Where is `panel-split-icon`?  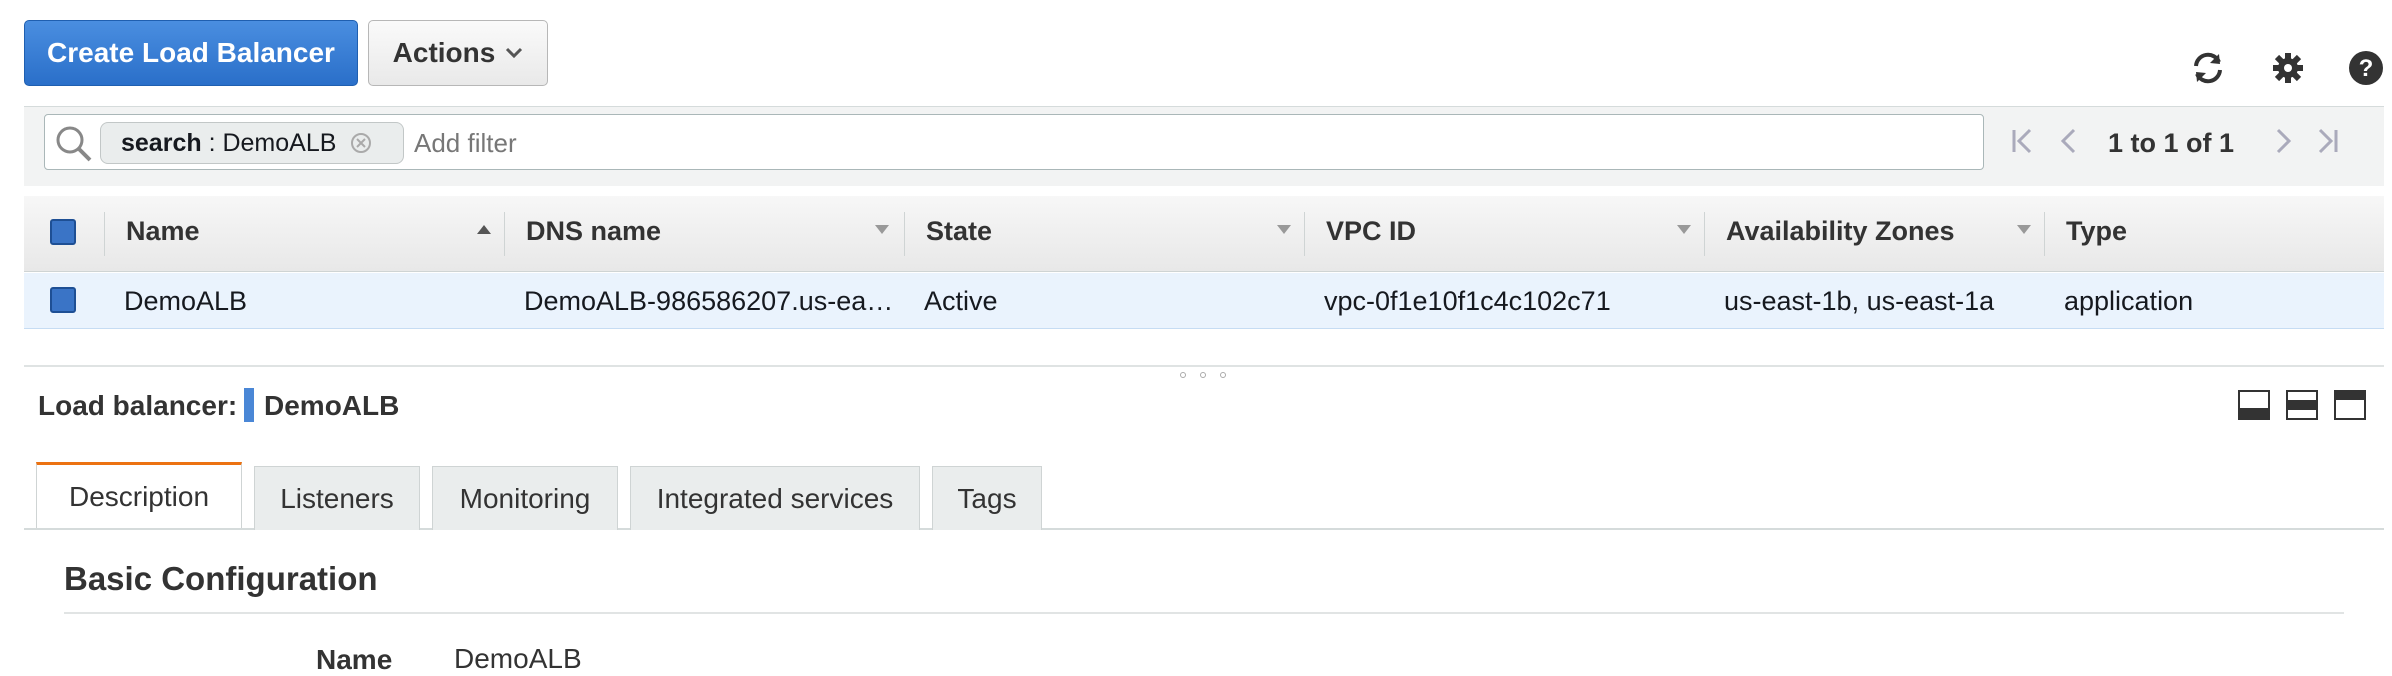 panel-split-icon is located at coordinates (2302, 405).